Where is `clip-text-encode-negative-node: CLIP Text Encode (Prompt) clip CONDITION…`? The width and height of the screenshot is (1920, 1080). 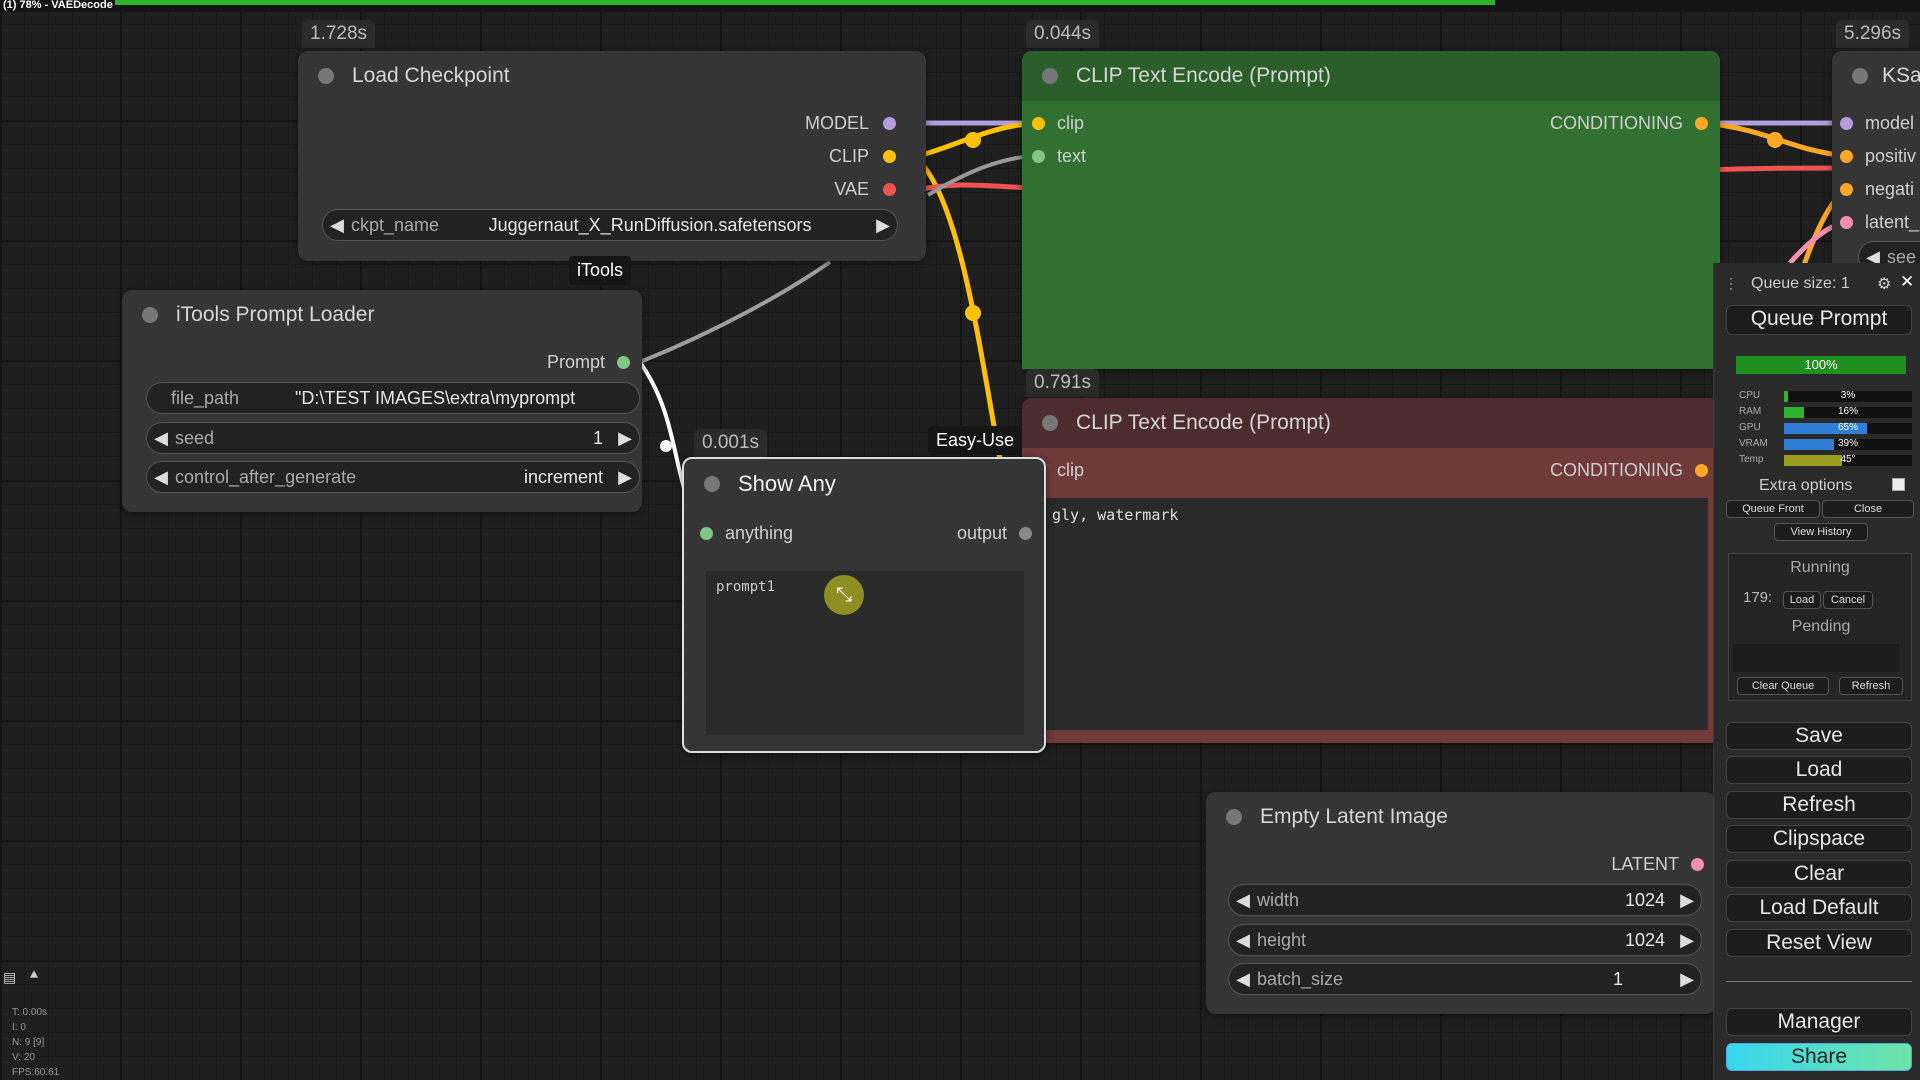
clip-text-encode-negative-node: CLIP Text Encode (Prompt) clip CONDITION… is located at coordinates (1371, 570).